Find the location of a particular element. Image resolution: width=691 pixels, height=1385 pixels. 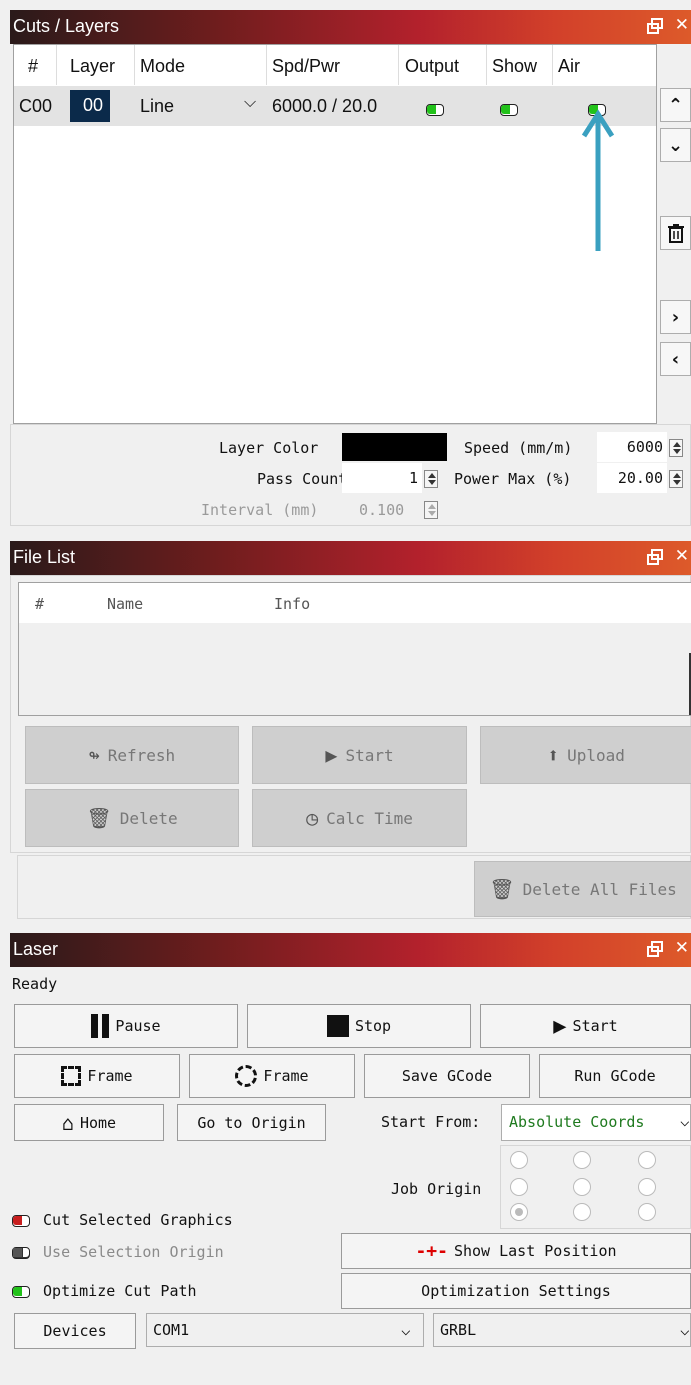

col-header-index: # is located at coordinates (33, 66).